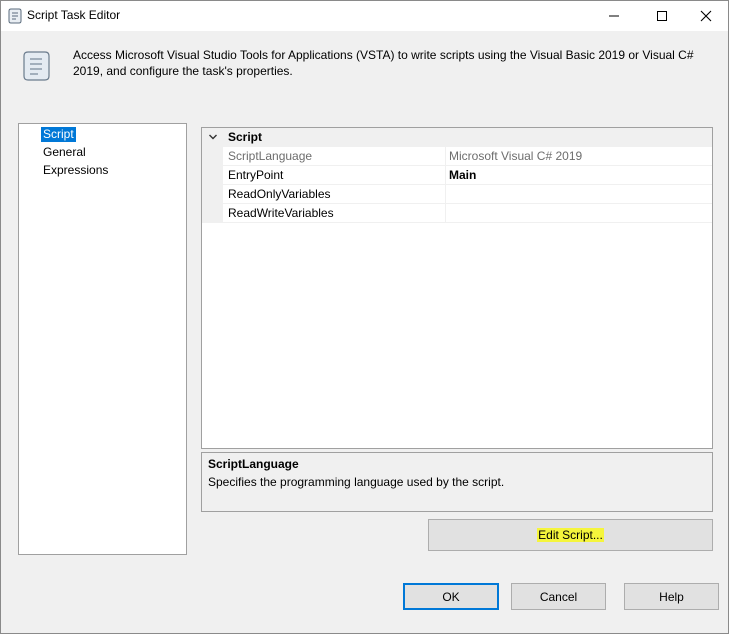 The height and width of the screenshot is (634, 729). I want to click on description-title: ScriptLanguage, so click(253, 464).